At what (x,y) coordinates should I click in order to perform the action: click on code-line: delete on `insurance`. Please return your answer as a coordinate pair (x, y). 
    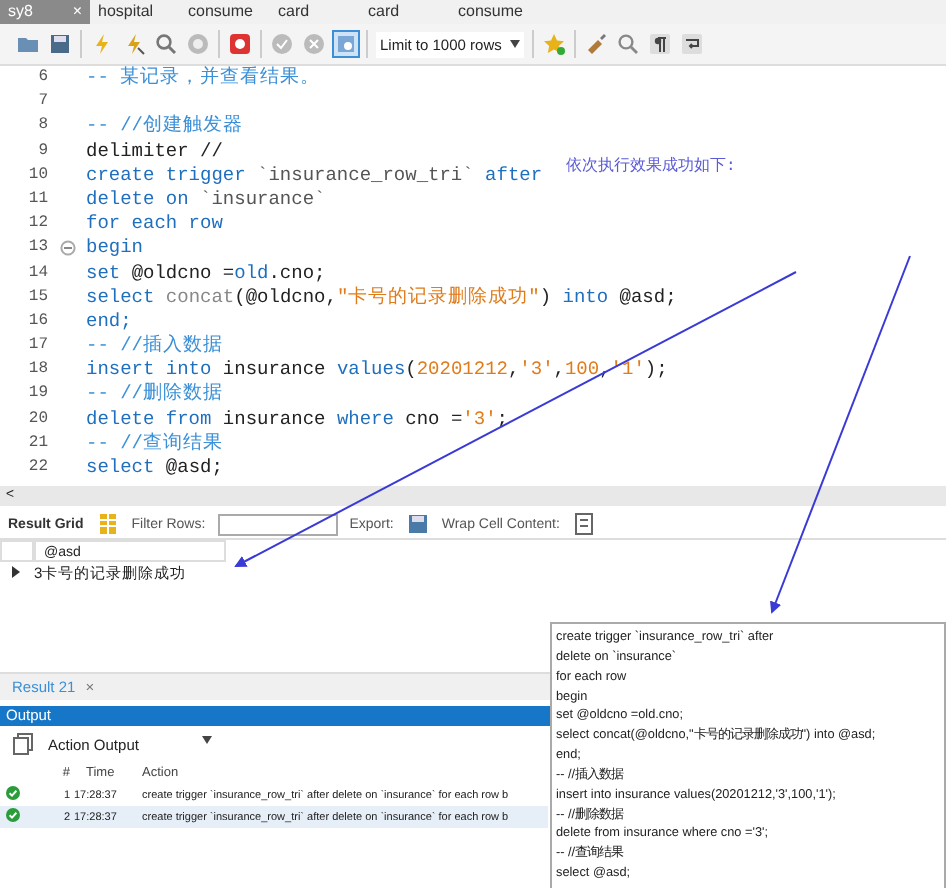
    Looking at the image, I should click on (206, 200).